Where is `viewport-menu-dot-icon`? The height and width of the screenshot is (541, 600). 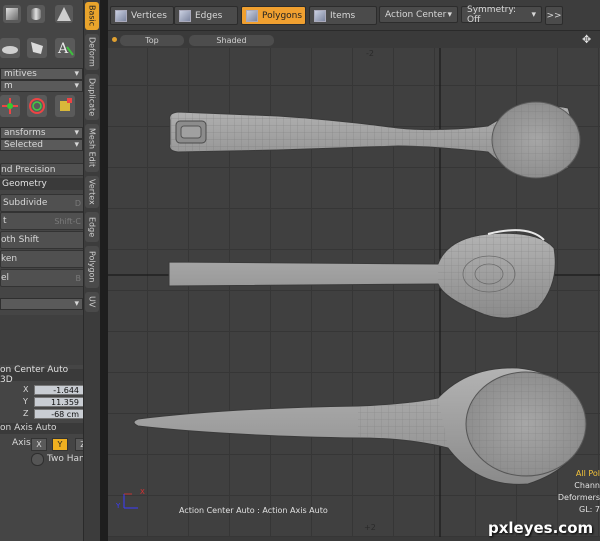 viewport-menu-dot-icon is located at coordinates (114, 39).